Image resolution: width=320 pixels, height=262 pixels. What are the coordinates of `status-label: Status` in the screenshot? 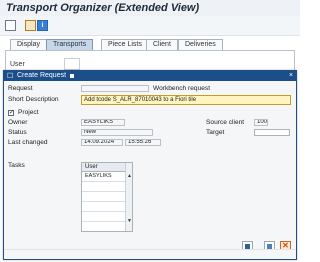 It's located at (17, 132).